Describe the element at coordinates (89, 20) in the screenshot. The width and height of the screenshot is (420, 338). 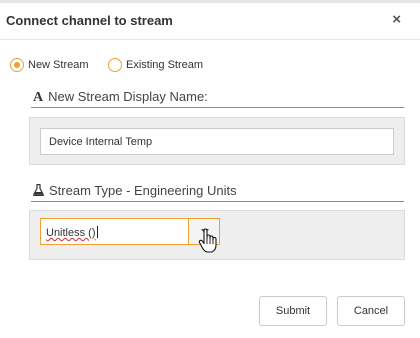
I see `dialog-title: Connect channel to stream` at that location.